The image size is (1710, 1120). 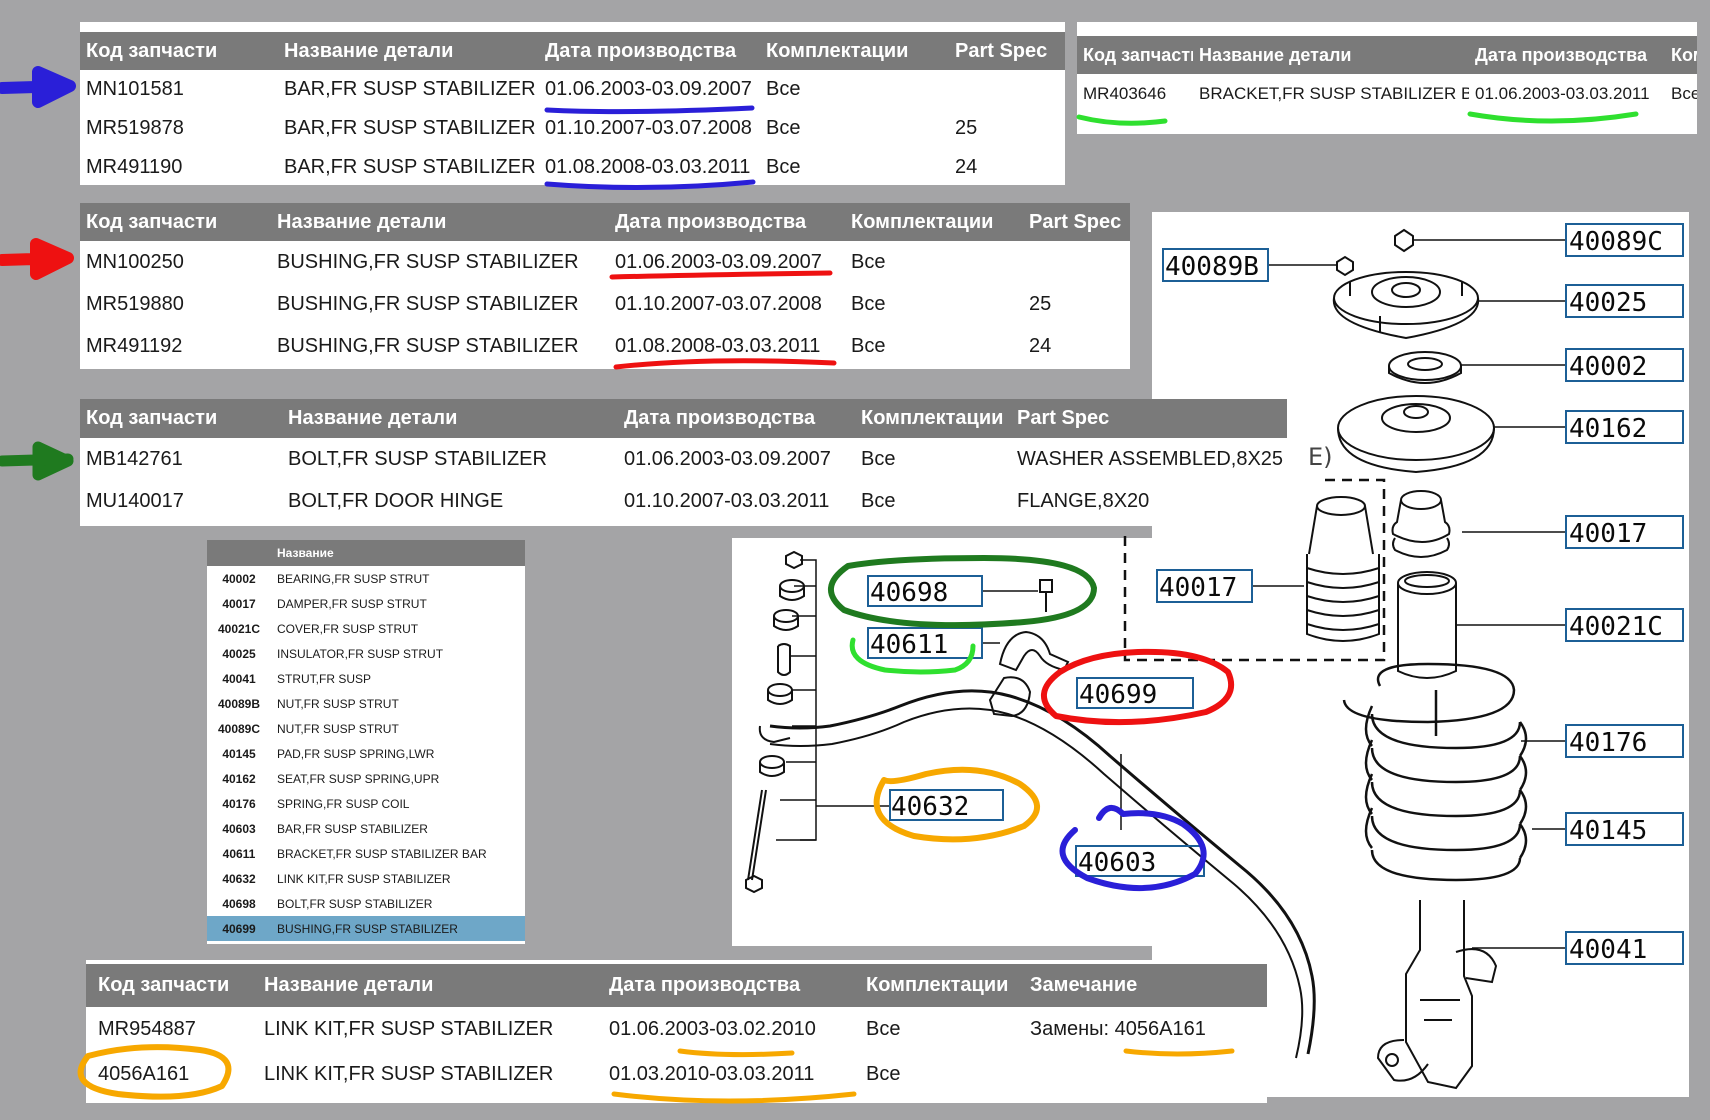 What do you see at coordinates (1416, 434) in the screenshot?
I see `spring-seat-drawing` at bounding box center [1416, 434].